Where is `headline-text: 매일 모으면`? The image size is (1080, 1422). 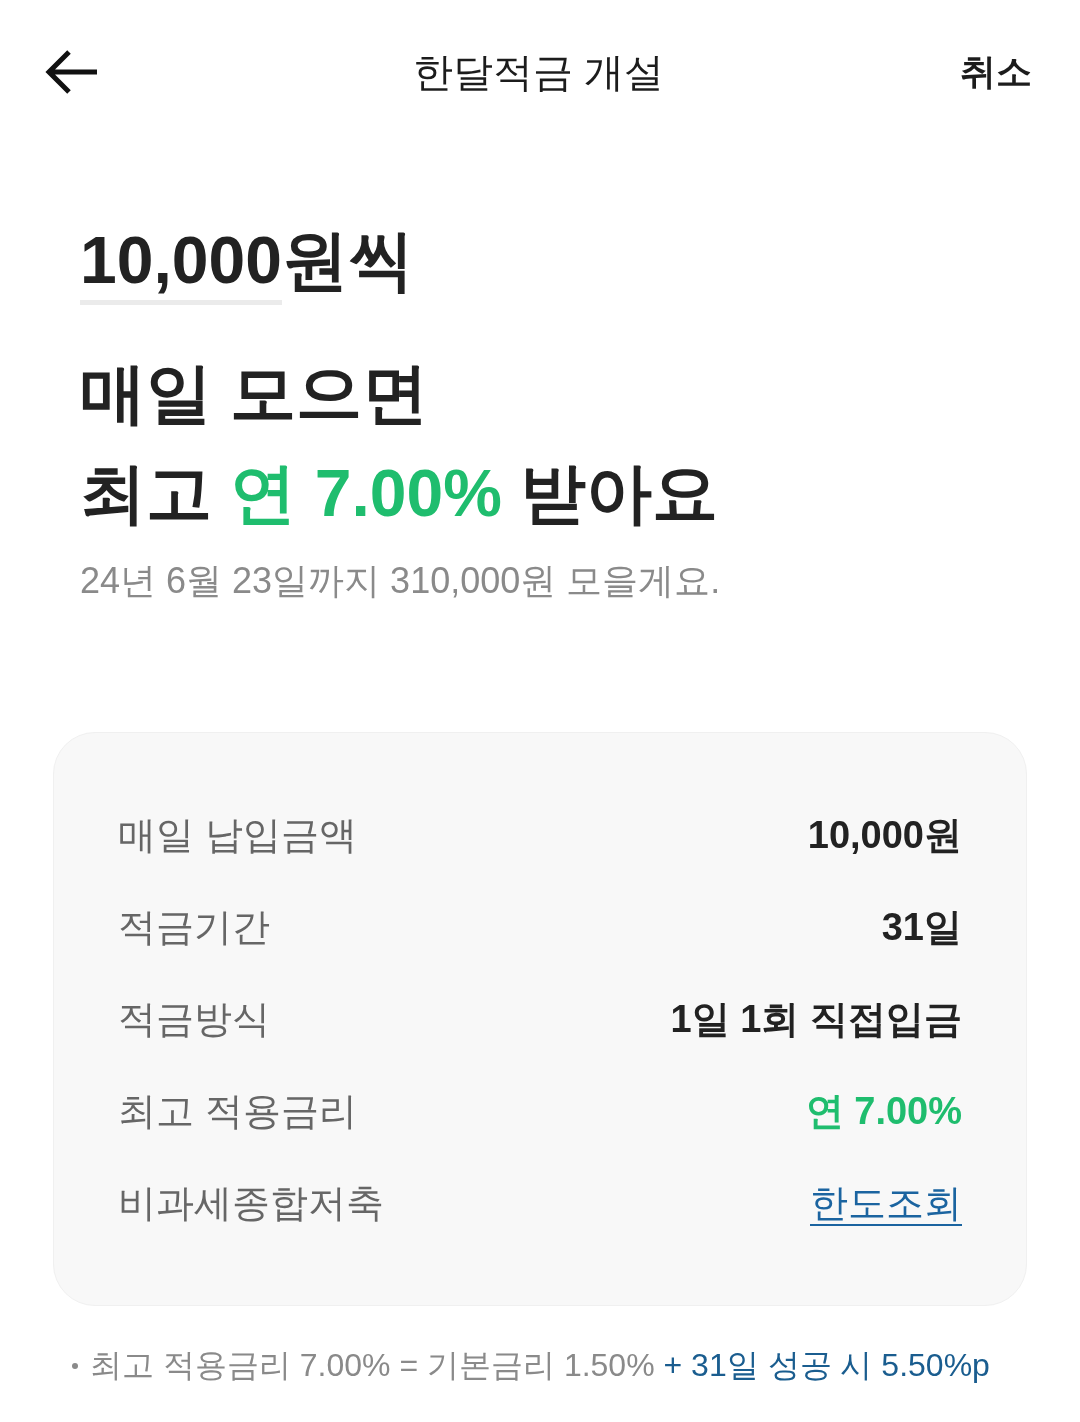
headline-text: 매일 모으면 is located at coordinates (255, 393).